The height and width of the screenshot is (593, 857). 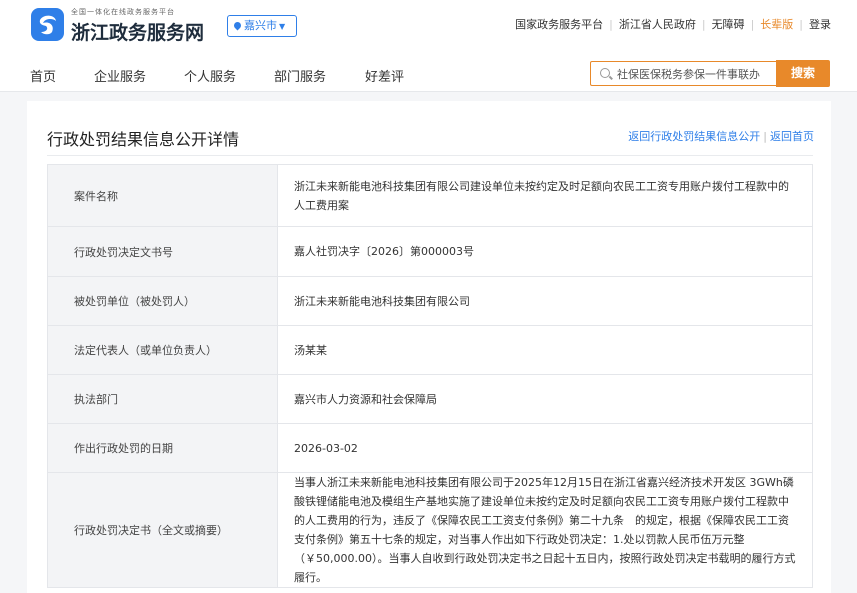 I want to click on search-box, so click(x=683, y=73).